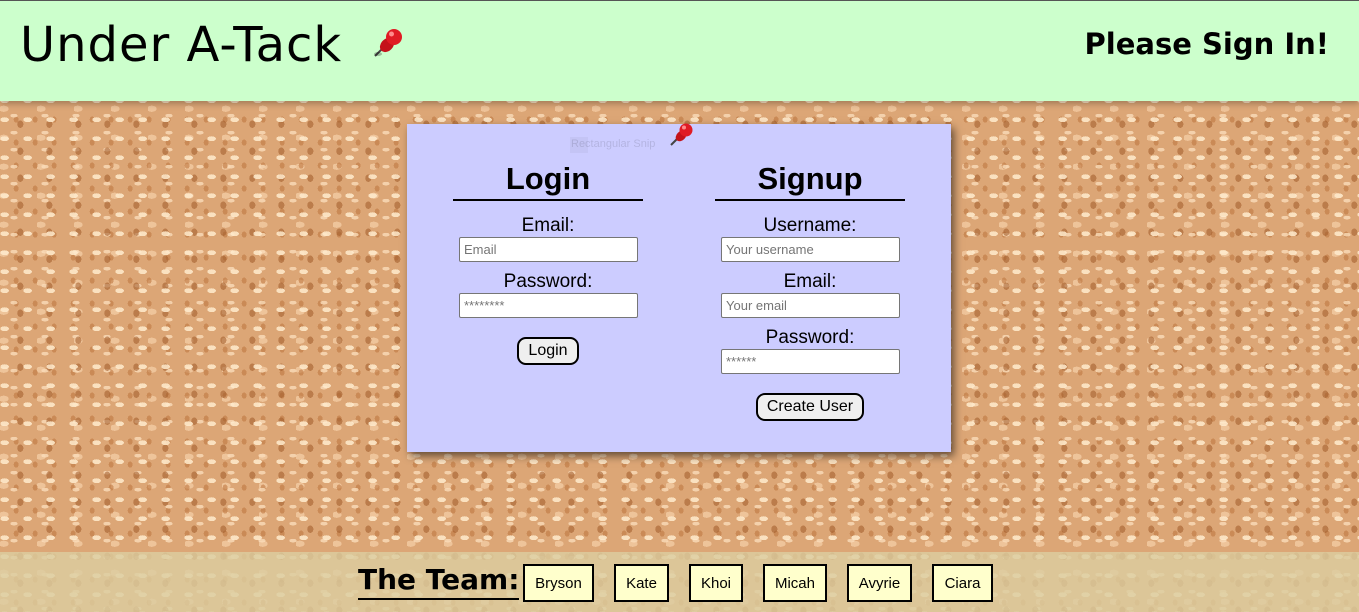  What do you see at coordinates (810, 361) in the screenshot?
I see `signup-password-input` at bounding box center [810, 361].